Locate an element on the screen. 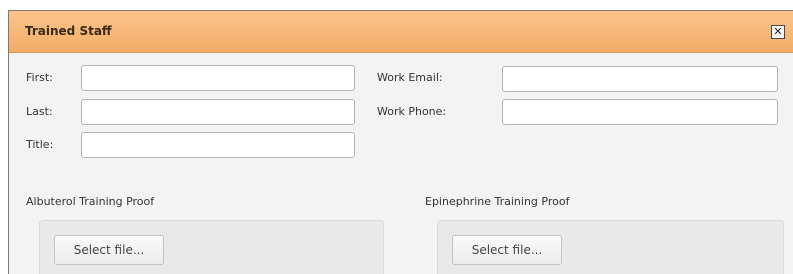 The image size is (793, 274). close-button: ✕ is located at coordinates (778, 32).